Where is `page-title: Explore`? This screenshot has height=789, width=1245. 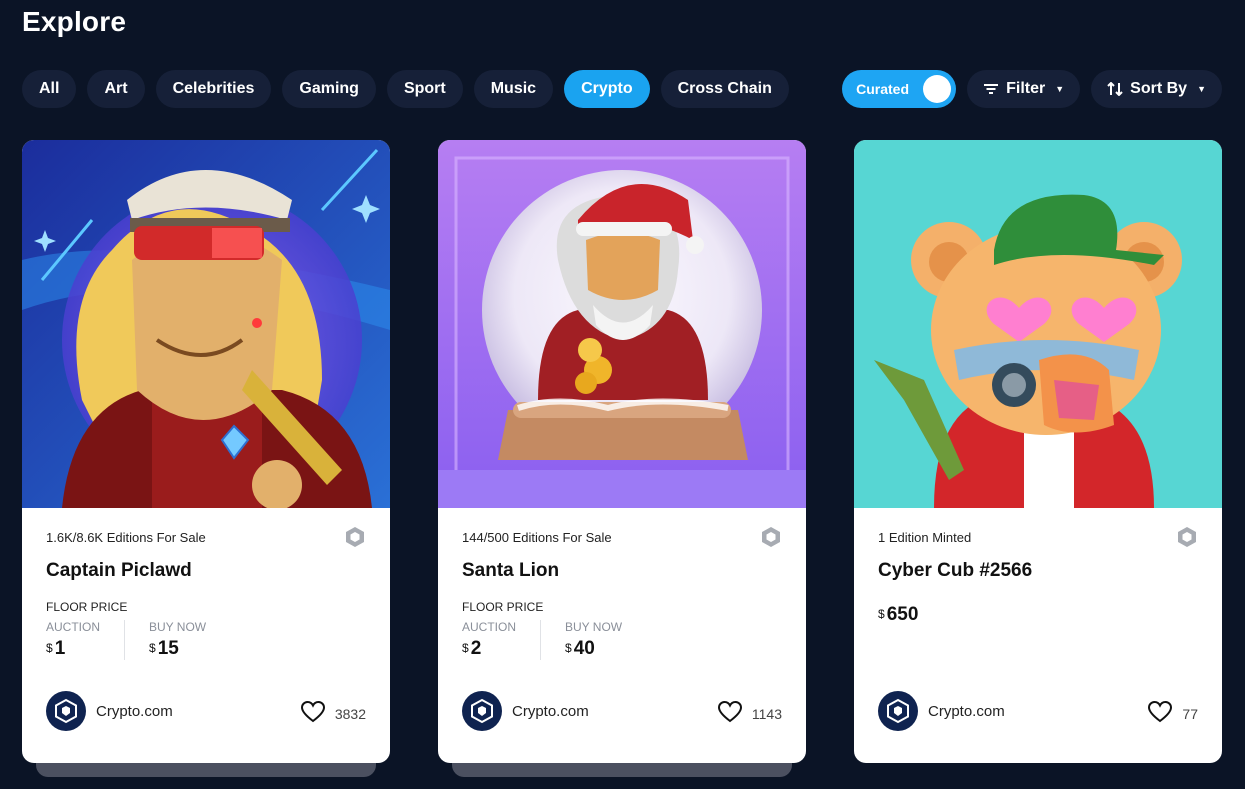 page-title: Explore is located at coordinates (74, 21).